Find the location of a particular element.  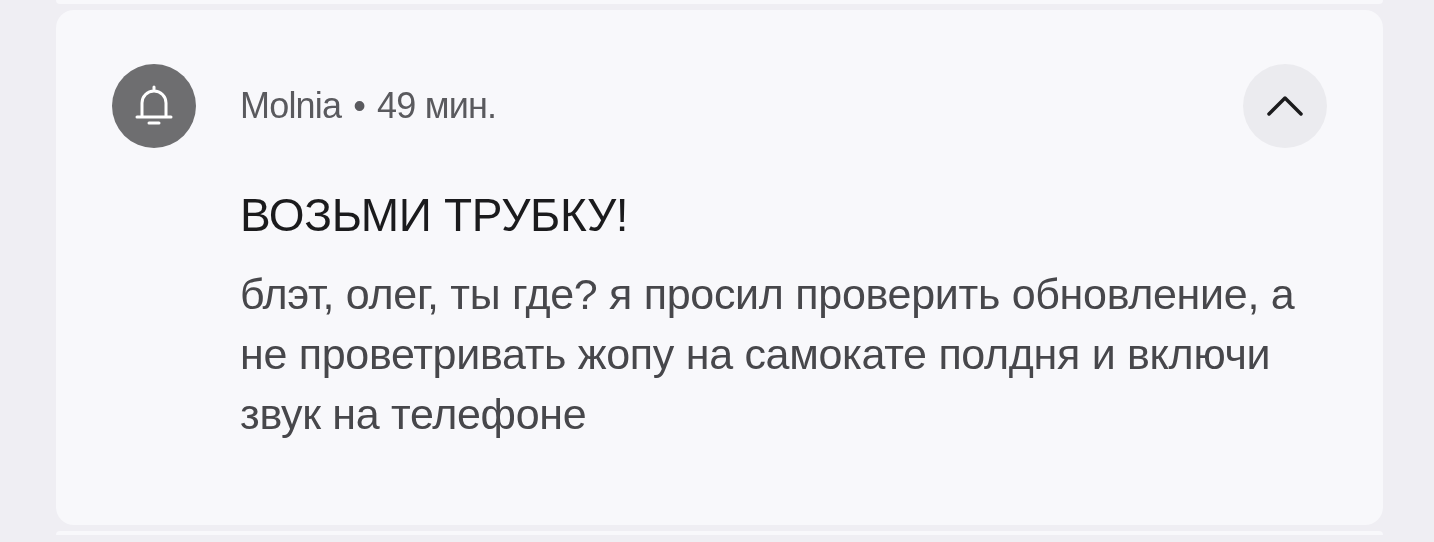

app-name: Molnia is located at coordinates (291, 106).